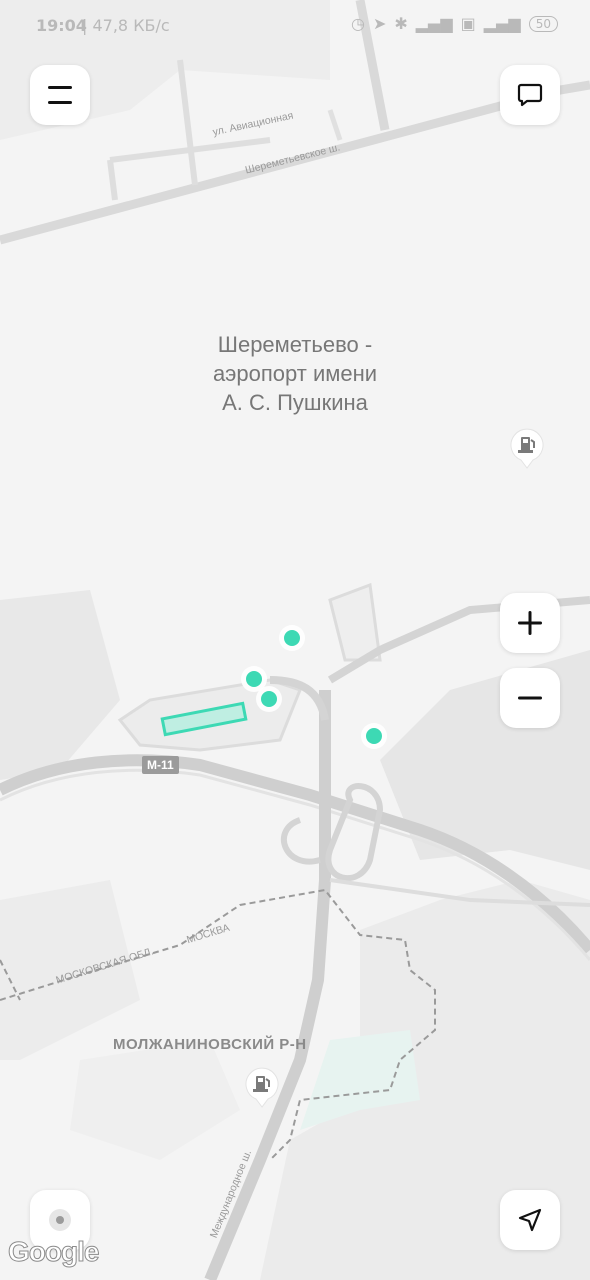 The image size is (590, 1280). I want to click on chat-icon, so click(530, 95).